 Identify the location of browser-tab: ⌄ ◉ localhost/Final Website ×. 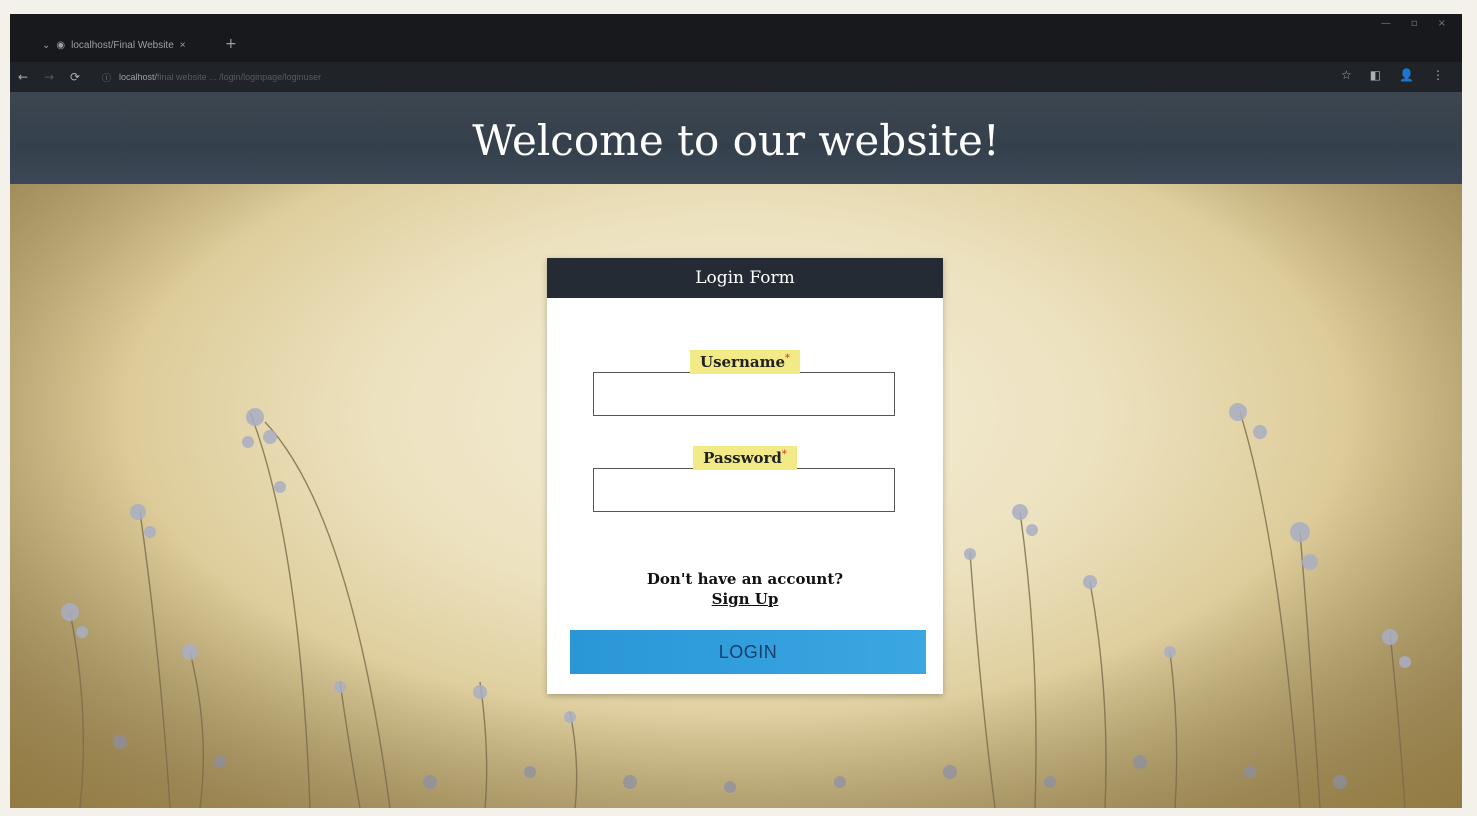
(144, 45).